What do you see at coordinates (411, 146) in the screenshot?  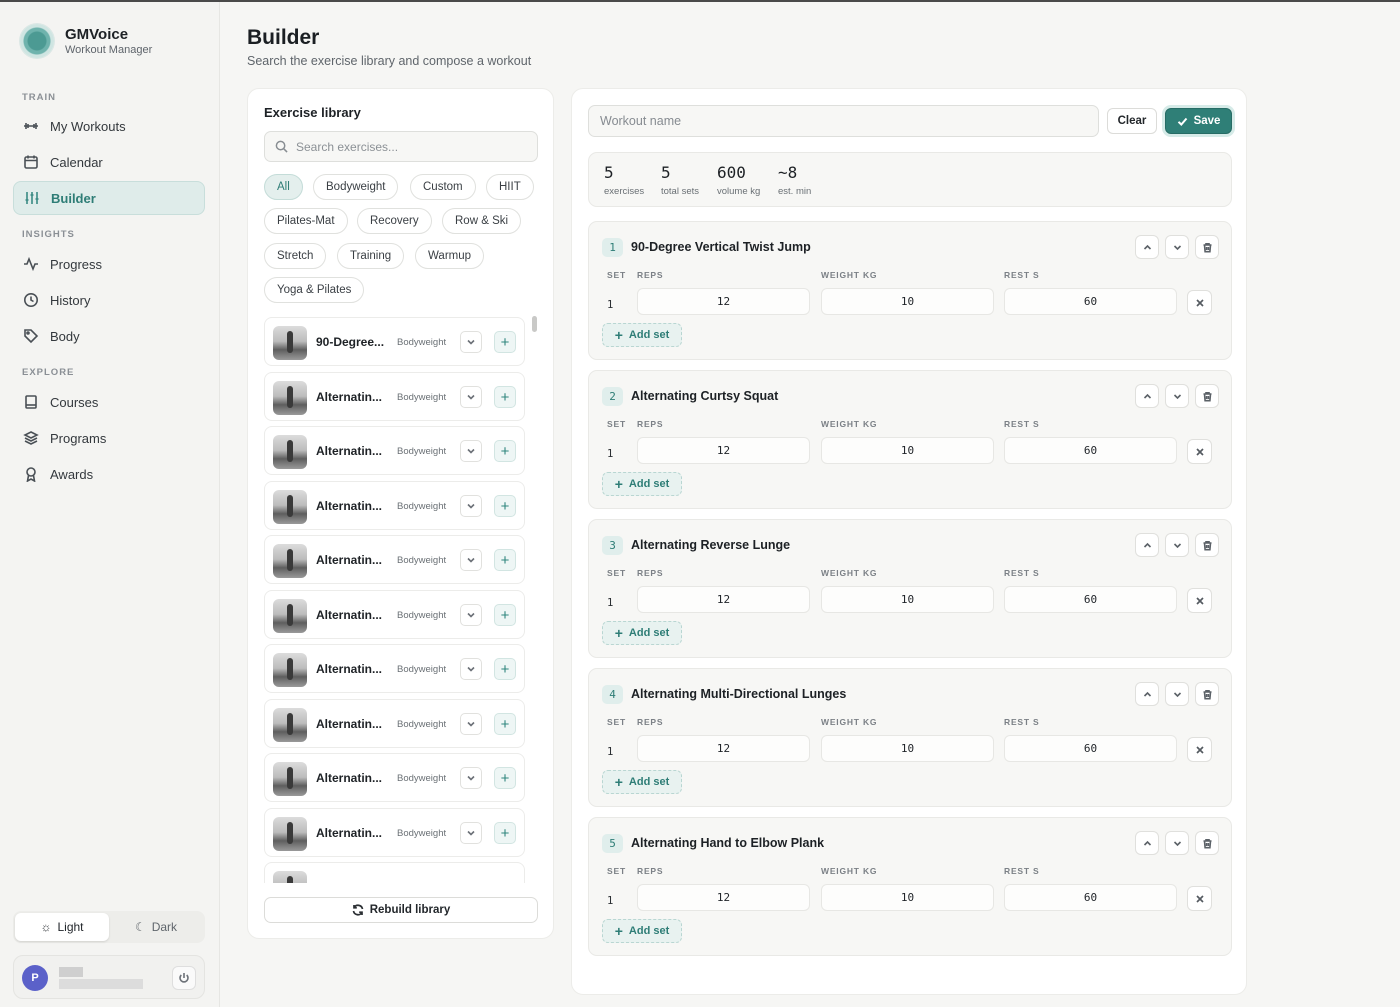 I see `search-input` at bounding box center [411, 146].